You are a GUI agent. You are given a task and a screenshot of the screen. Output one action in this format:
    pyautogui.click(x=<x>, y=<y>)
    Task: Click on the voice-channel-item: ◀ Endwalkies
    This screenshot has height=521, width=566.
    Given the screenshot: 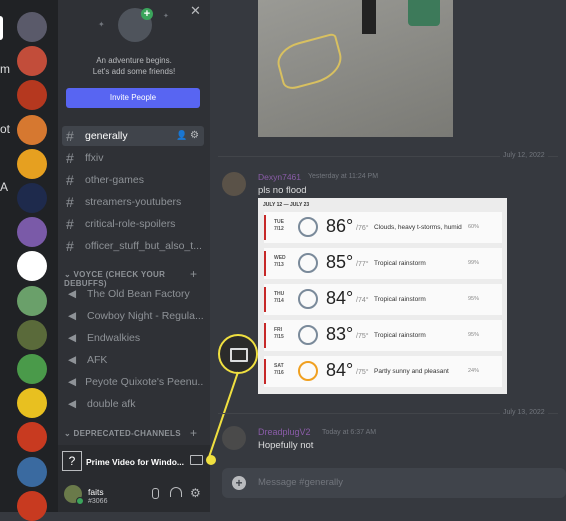 What is the action you would take?
    pyautogui.click(x=133, y=338)
    